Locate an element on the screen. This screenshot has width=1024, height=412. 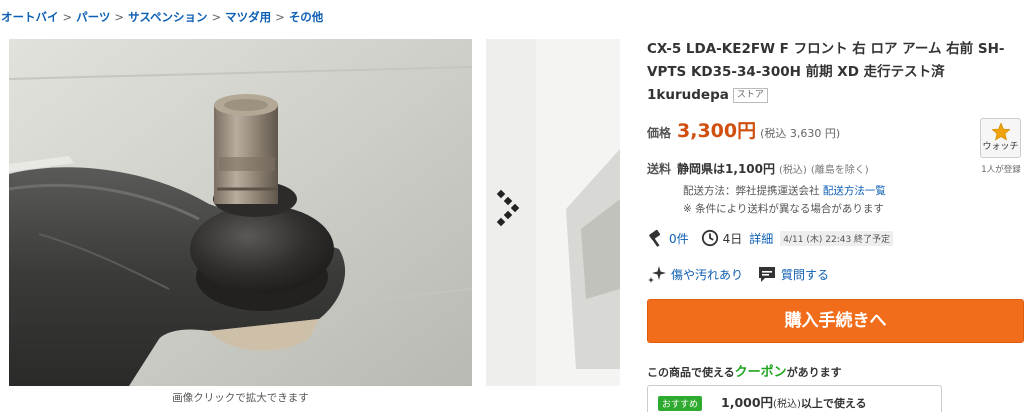
chat-bubble-icon is located at coordinates (767, 274).